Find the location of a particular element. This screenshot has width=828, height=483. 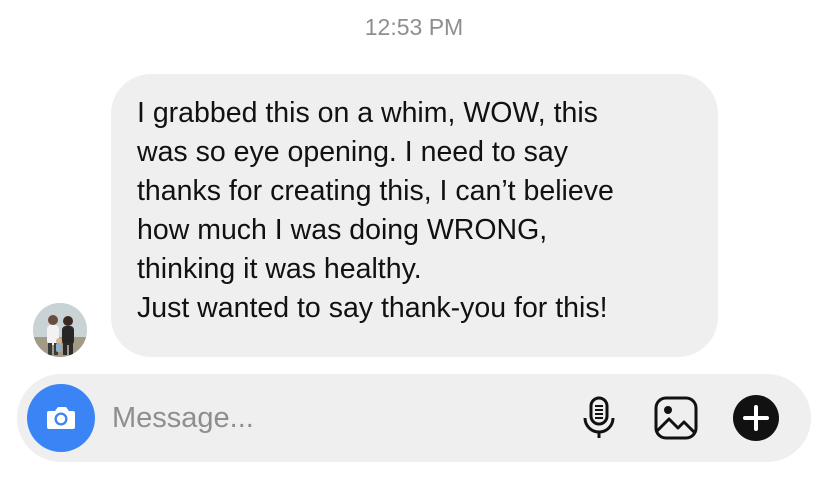

message-text-line: Just wanted to say thank-you for this! is located at coordinates (372, 308).